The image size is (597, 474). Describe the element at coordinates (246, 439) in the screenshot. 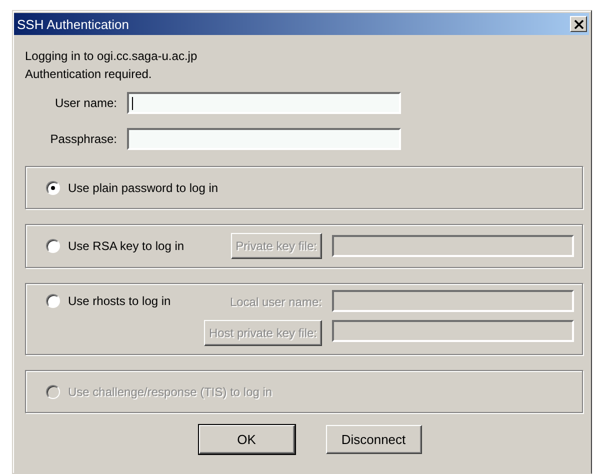

I see `dialog-button: OK` at that location.